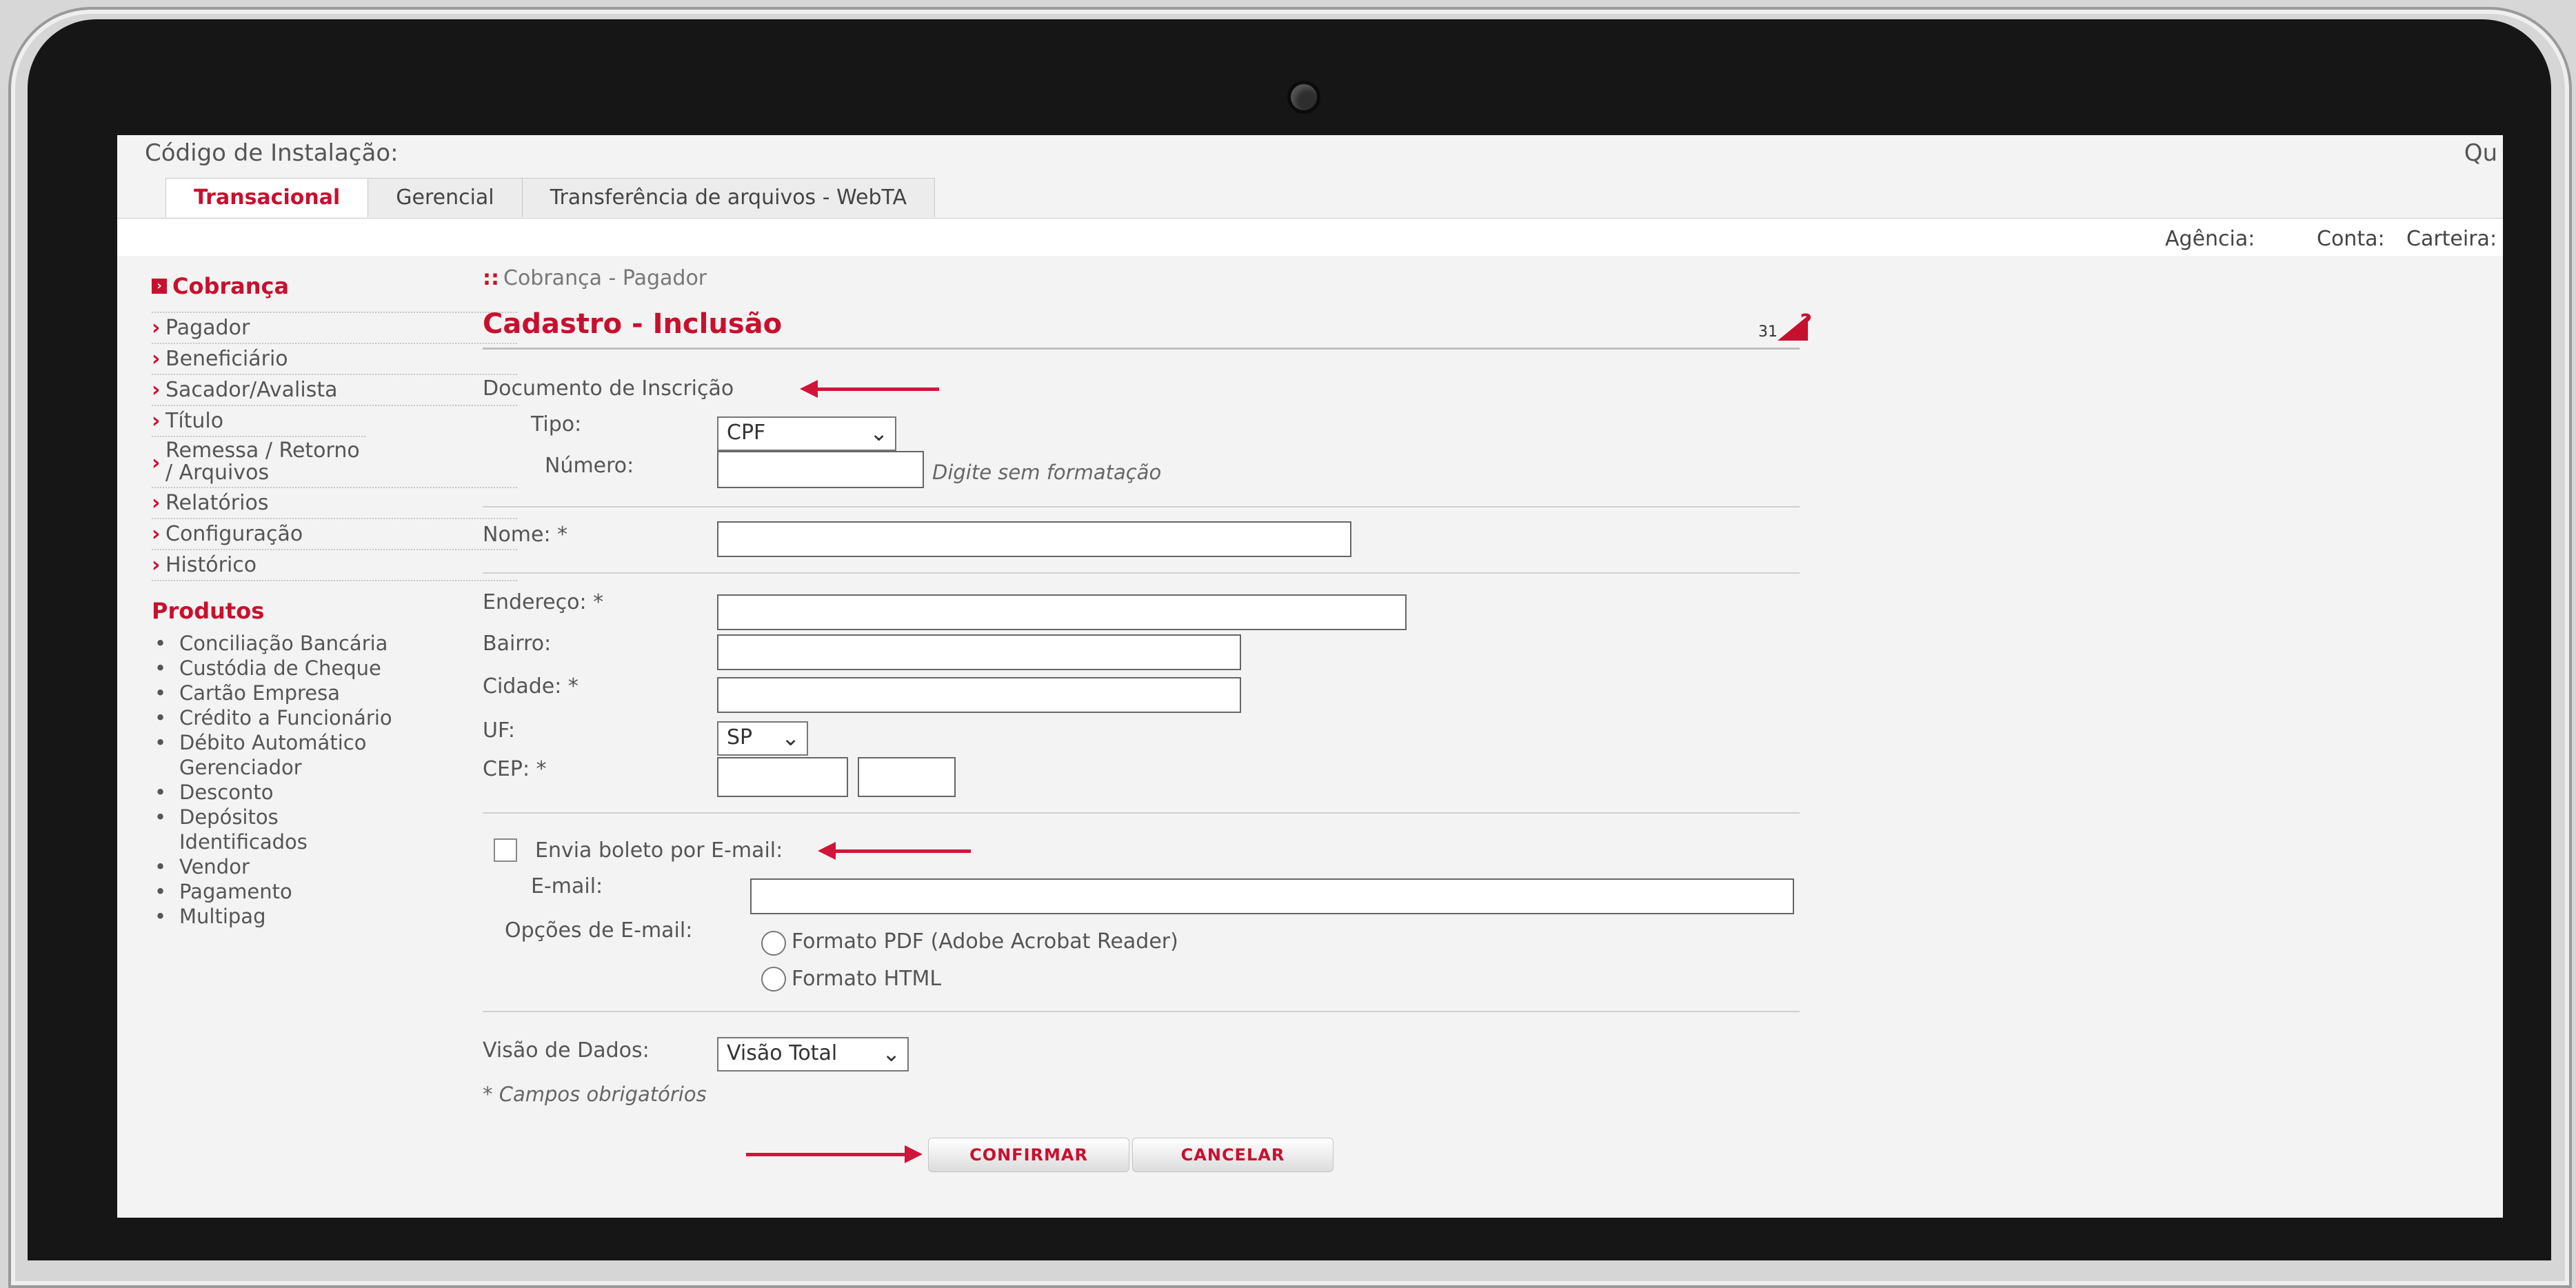 The image size is (2576, 1288). I want to click on option-pdf-label: Formato PDF (Adobe Acrobat Reader), so click(985, 941).